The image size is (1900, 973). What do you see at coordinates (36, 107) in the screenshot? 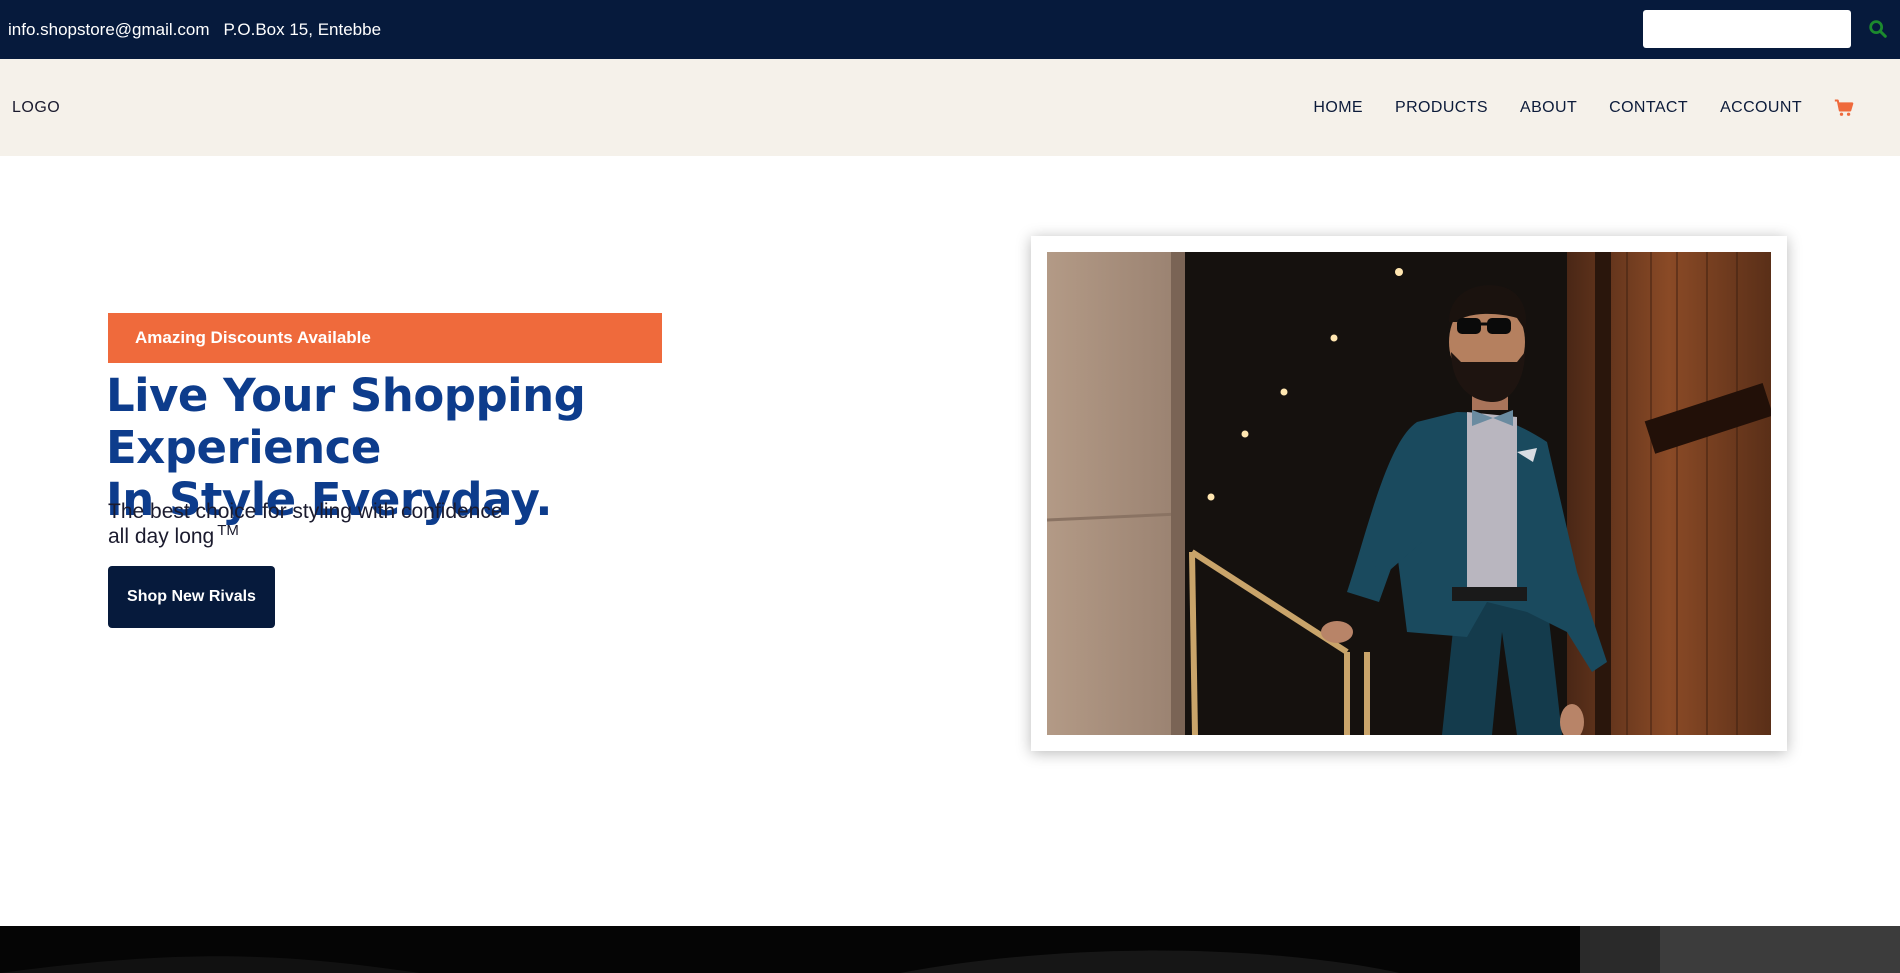
I see `logo: LOGO` at bounding box center [36, 107].